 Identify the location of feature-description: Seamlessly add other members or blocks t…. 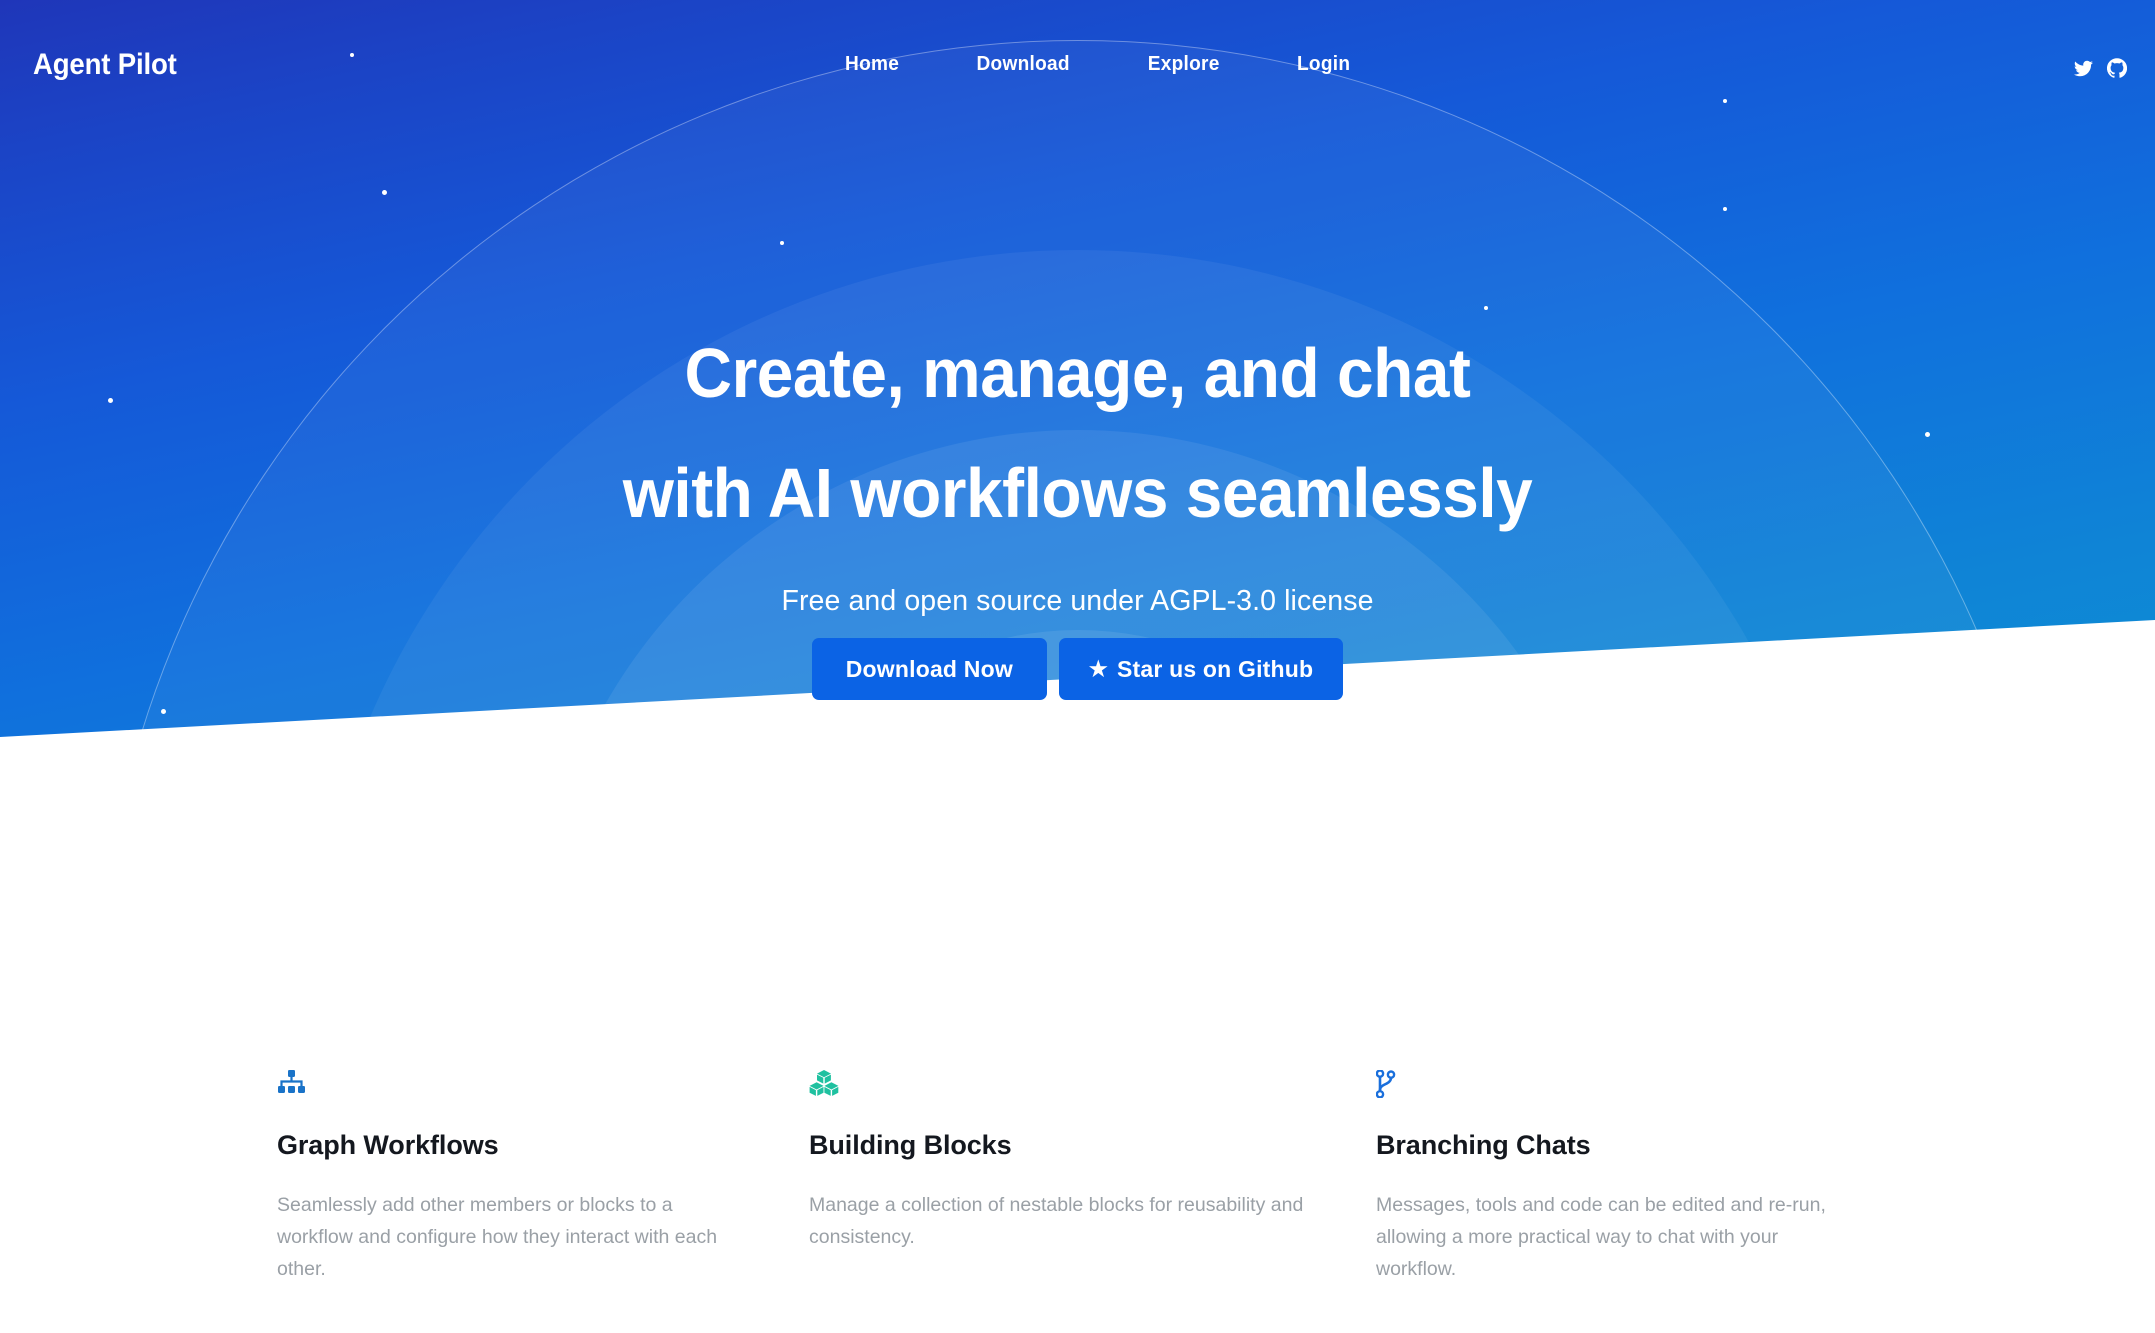
(497, 1237).